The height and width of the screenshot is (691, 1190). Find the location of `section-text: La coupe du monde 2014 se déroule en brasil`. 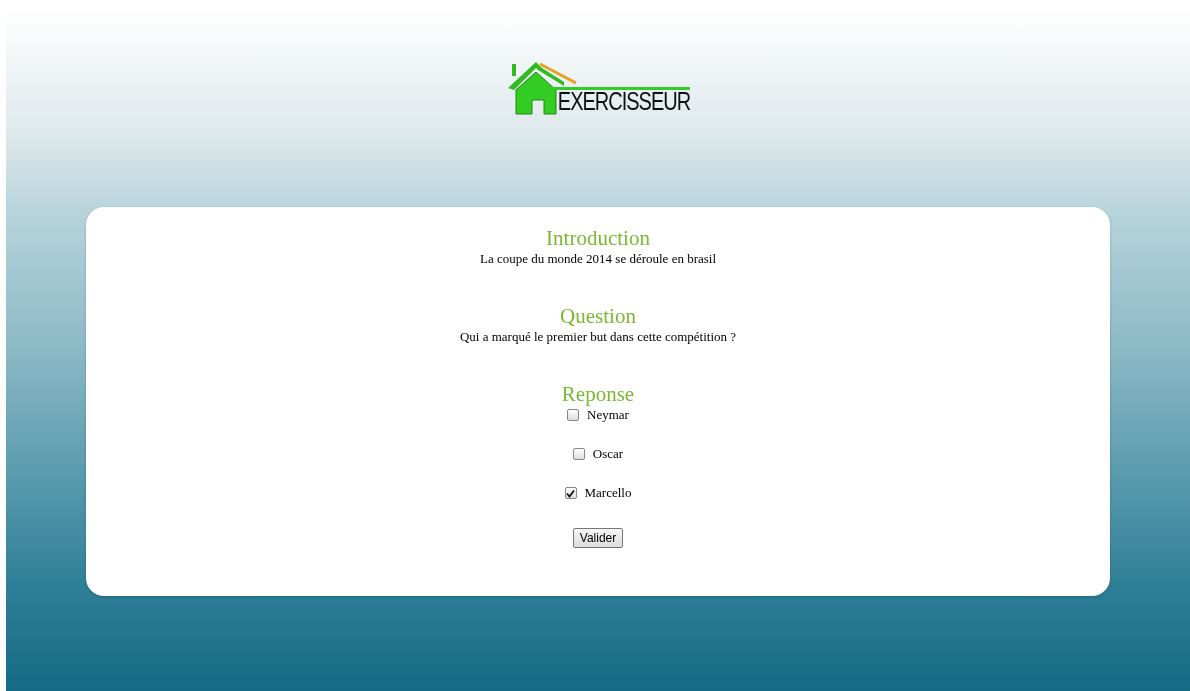

section-text: La coupe du monde 2014 se déroule en brasil is located at coordinates (598, 259).